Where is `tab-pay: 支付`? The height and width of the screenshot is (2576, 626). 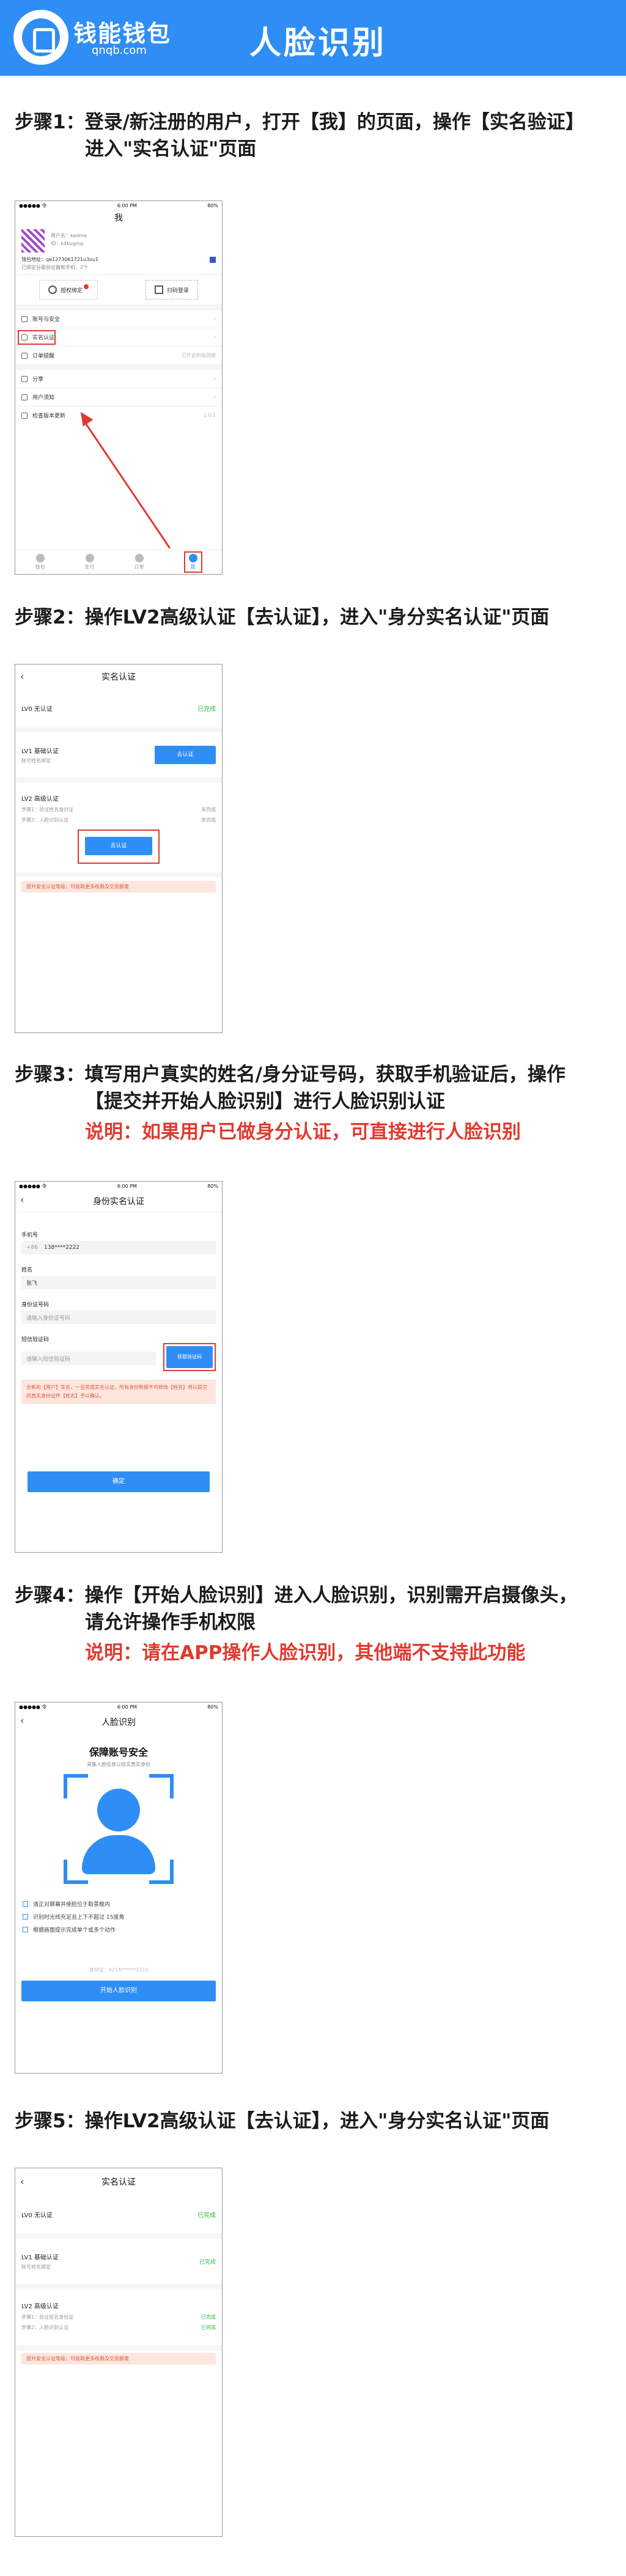 tab-pay: 支付 is located at coordinates (90, 562).